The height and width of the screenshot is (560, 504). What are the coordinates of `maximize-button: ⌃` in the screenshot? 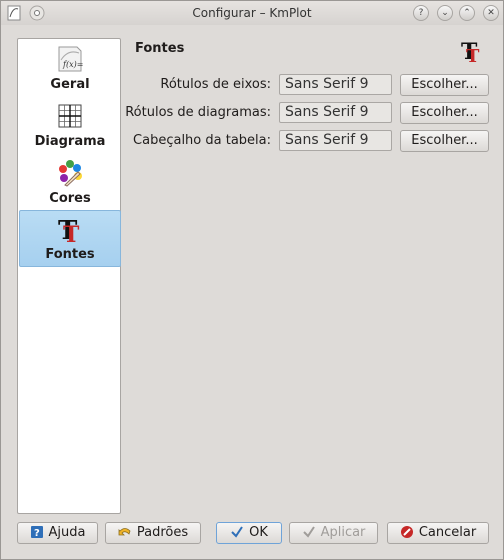 It's located at (467, 13).